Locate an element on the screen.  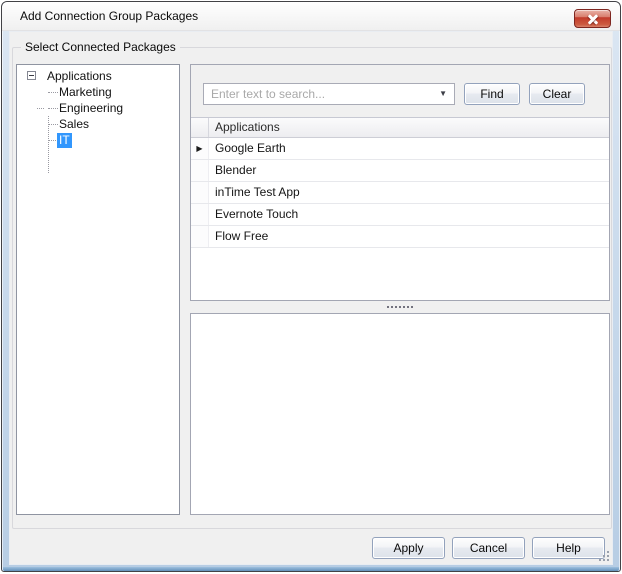
window-title: Add Connection Group Packages is located at coordinates (109, 16).